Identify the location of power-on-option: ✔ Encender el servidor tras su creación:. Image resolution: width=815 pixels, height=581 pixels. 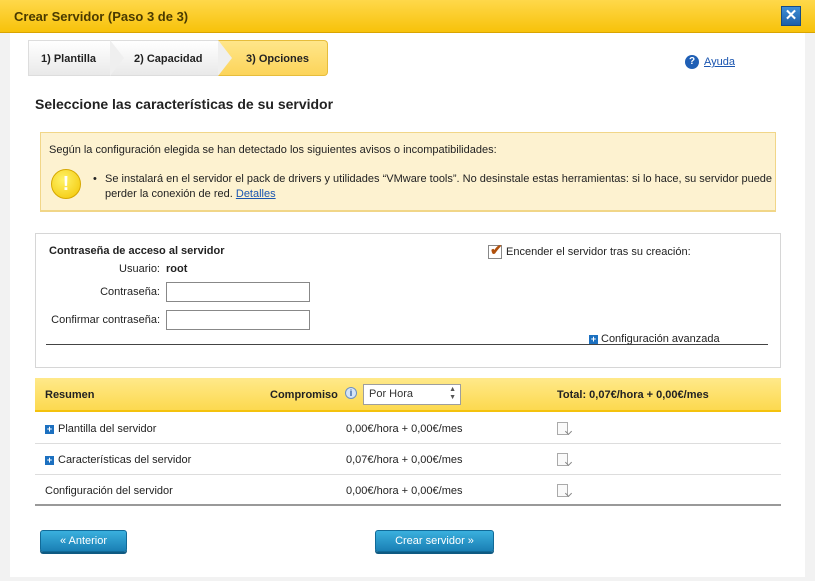
(589, 250).